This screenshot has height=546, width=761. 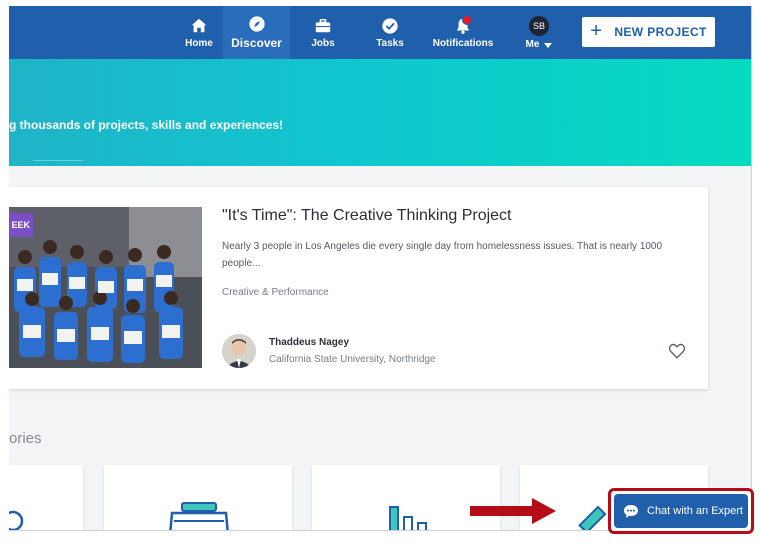 I want to click on group-photo-image, so click(x=105, y=287).